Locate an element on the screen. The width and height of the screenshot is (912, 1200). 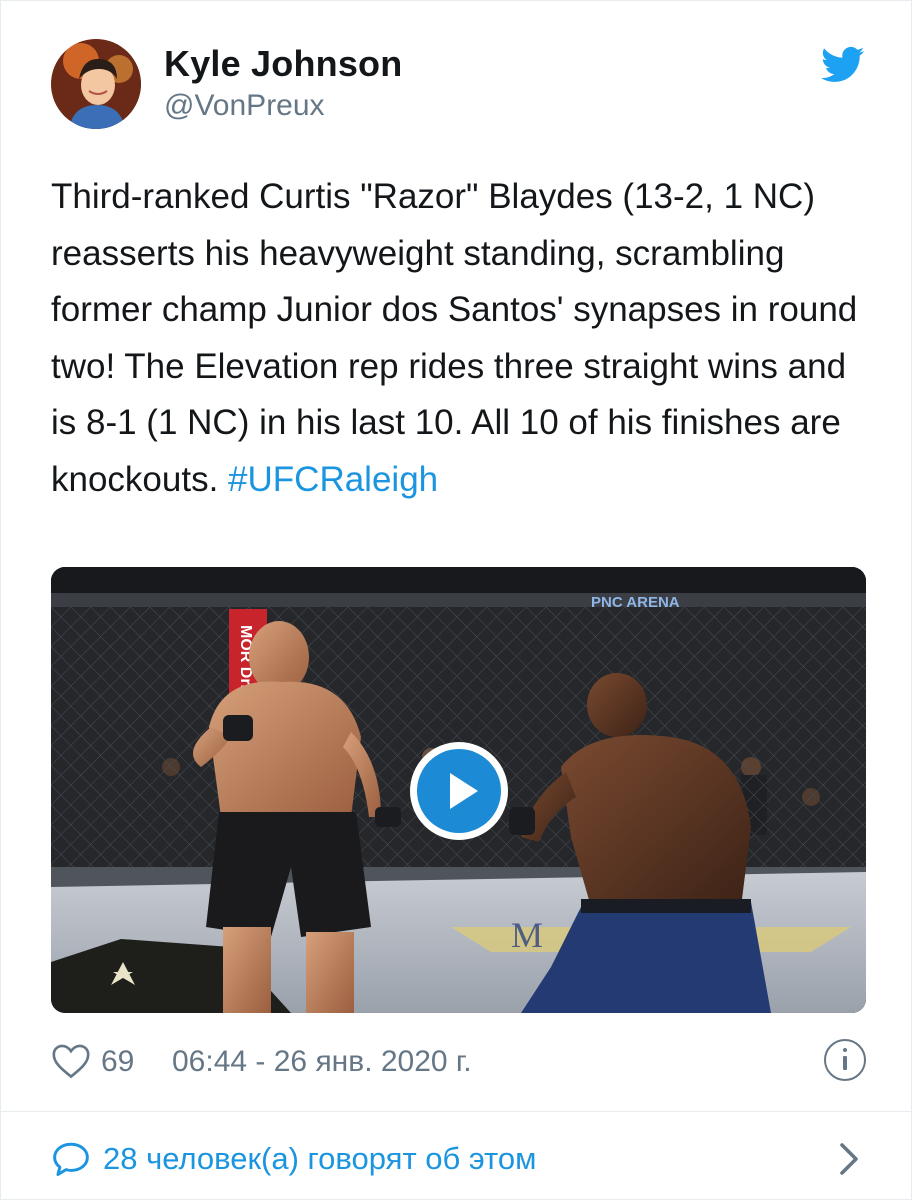
like-count: 69 is located at coordinates (117, 1062).